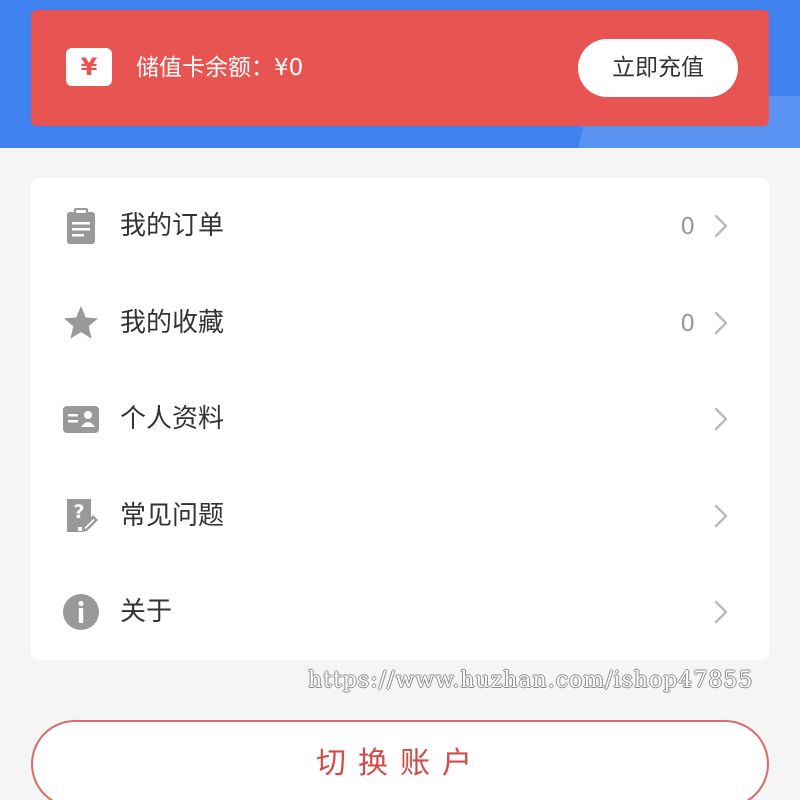  What do you see at coordinates (172, 323) in the screenshot?
I see `menu-item-label: 我的收藏` at bounding box center [172, 323].